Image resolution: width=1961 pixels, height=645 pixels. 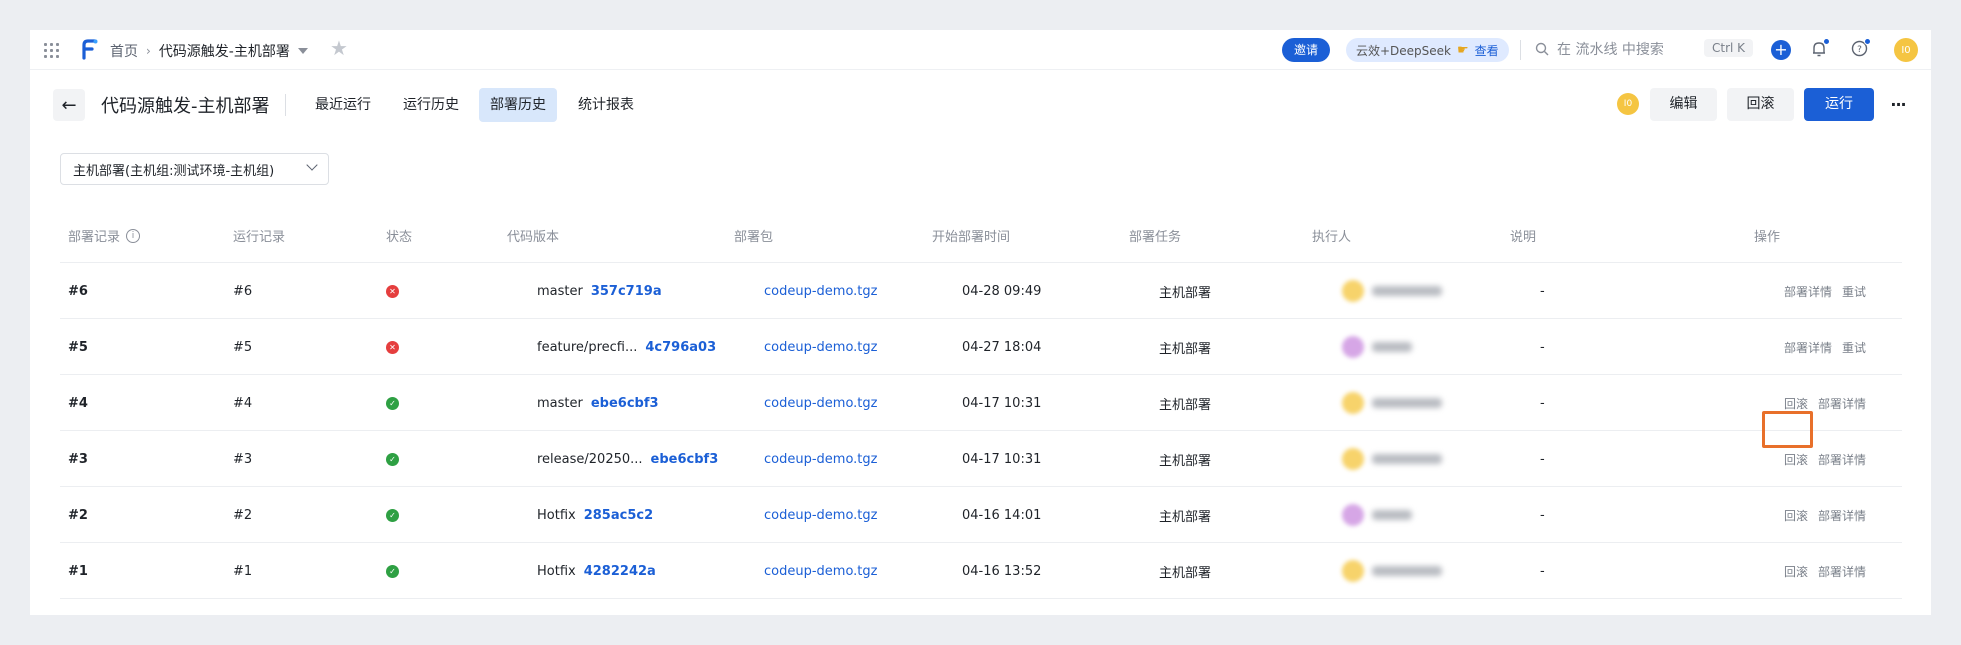 What do you see at coordinates (620, 571) in the screenshot?
I see `commit-link: 4282242a` at bounding box center [620, 571].